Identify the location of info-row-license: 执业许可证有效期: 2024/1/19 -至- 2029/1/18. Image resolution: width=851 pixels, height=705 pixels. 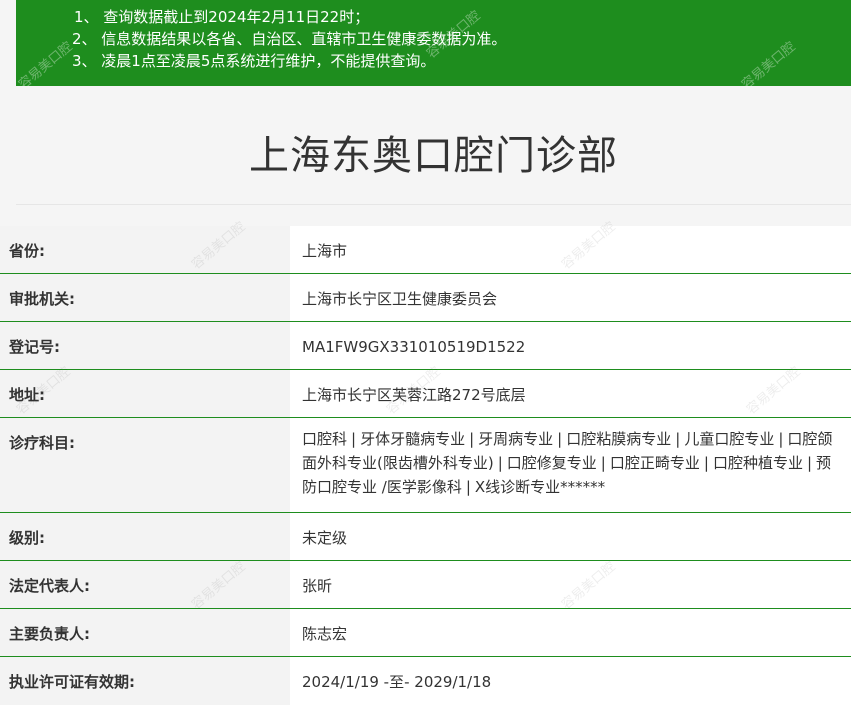
(425, 681).